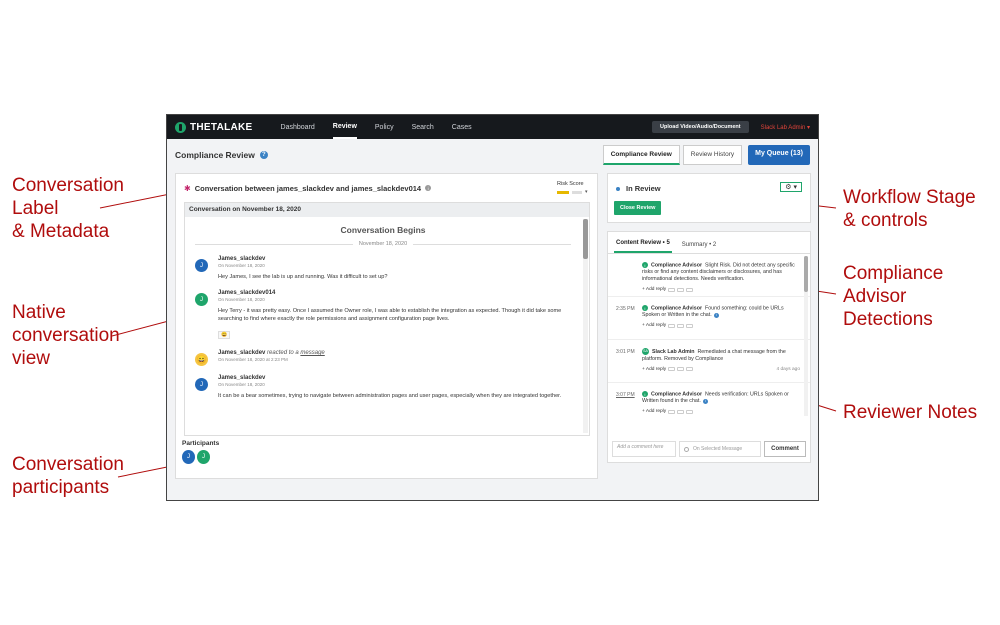 The image size is (1000, 625). What do you see at coordinates (585, 326) in the screenshot?
I see `conversation-scrollbar` at bounding box center [585, 326].